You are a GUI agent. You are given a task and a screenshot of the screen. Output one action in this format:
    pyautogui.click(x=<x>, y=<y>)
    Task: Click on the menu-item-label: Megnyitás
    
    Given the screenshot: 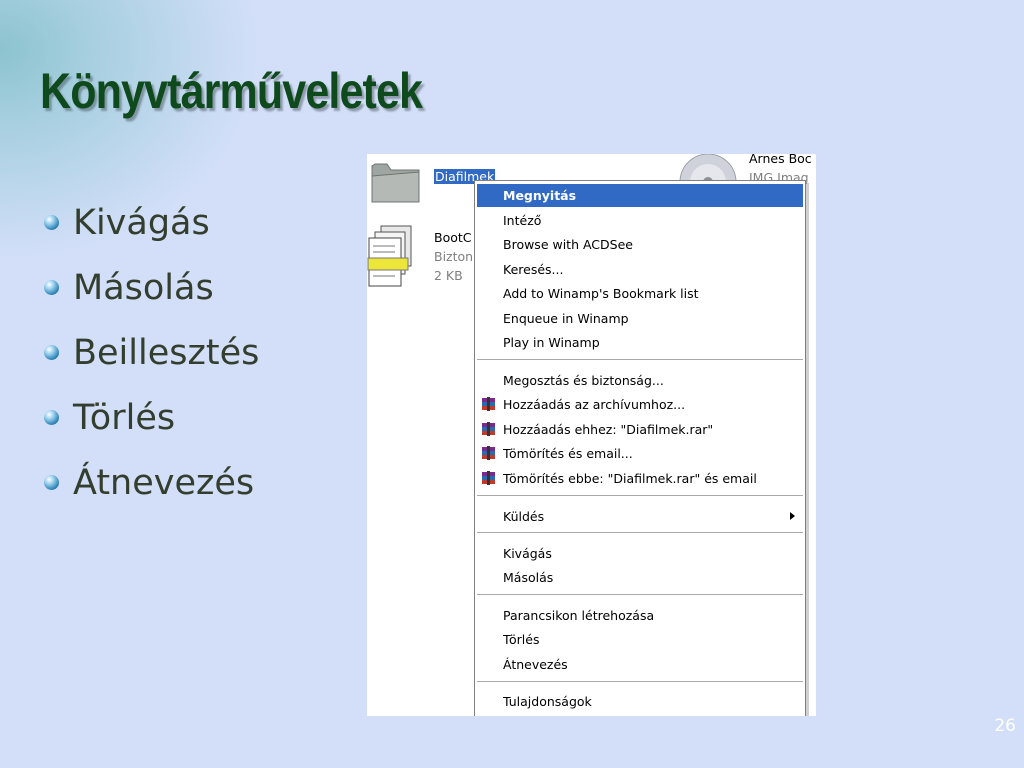 What is the action you would take?
    pyautogui.click(x=540, y=195)
    